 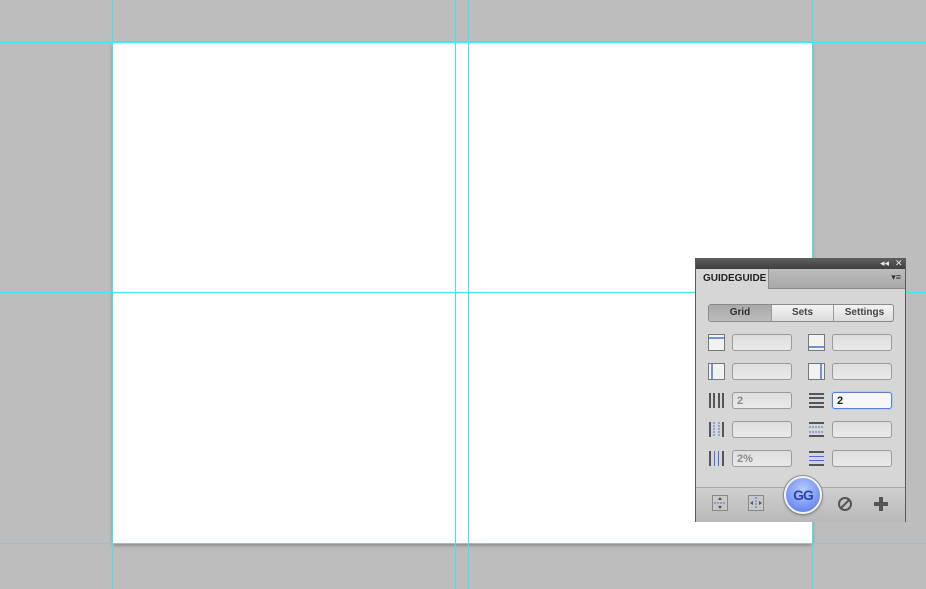 I want to click on column-midpoint-field, so click(x=762, y=429).